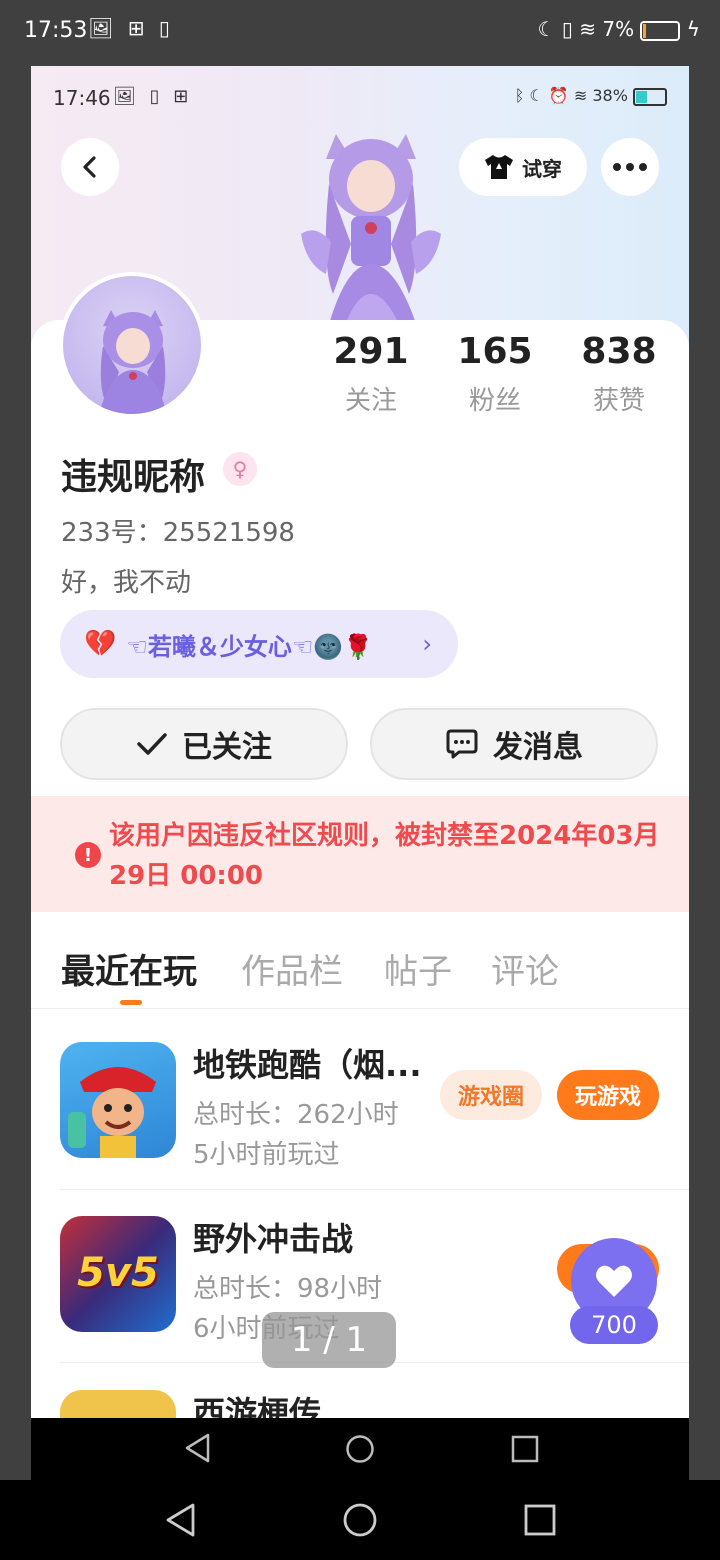  I want to click on fan-group-tag: 💔 ☜若曦＆少女心☜🌚🌹 ›, so click(259, 644).